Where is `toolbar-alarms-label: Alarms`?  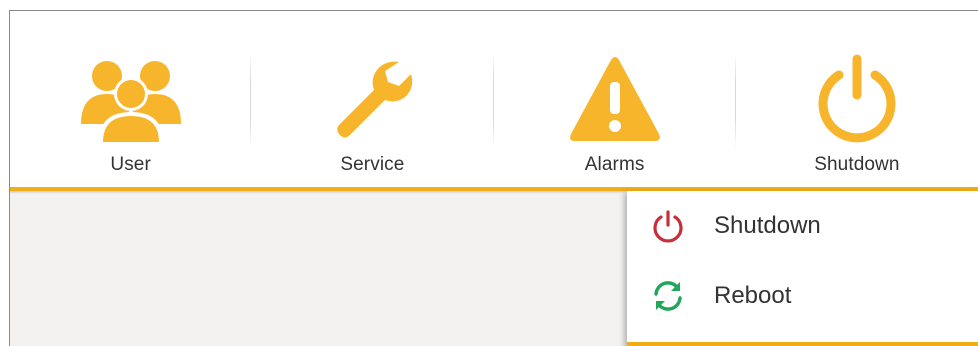 toolbar-alarms-label: Alarms is located at coordinates (614, 164).